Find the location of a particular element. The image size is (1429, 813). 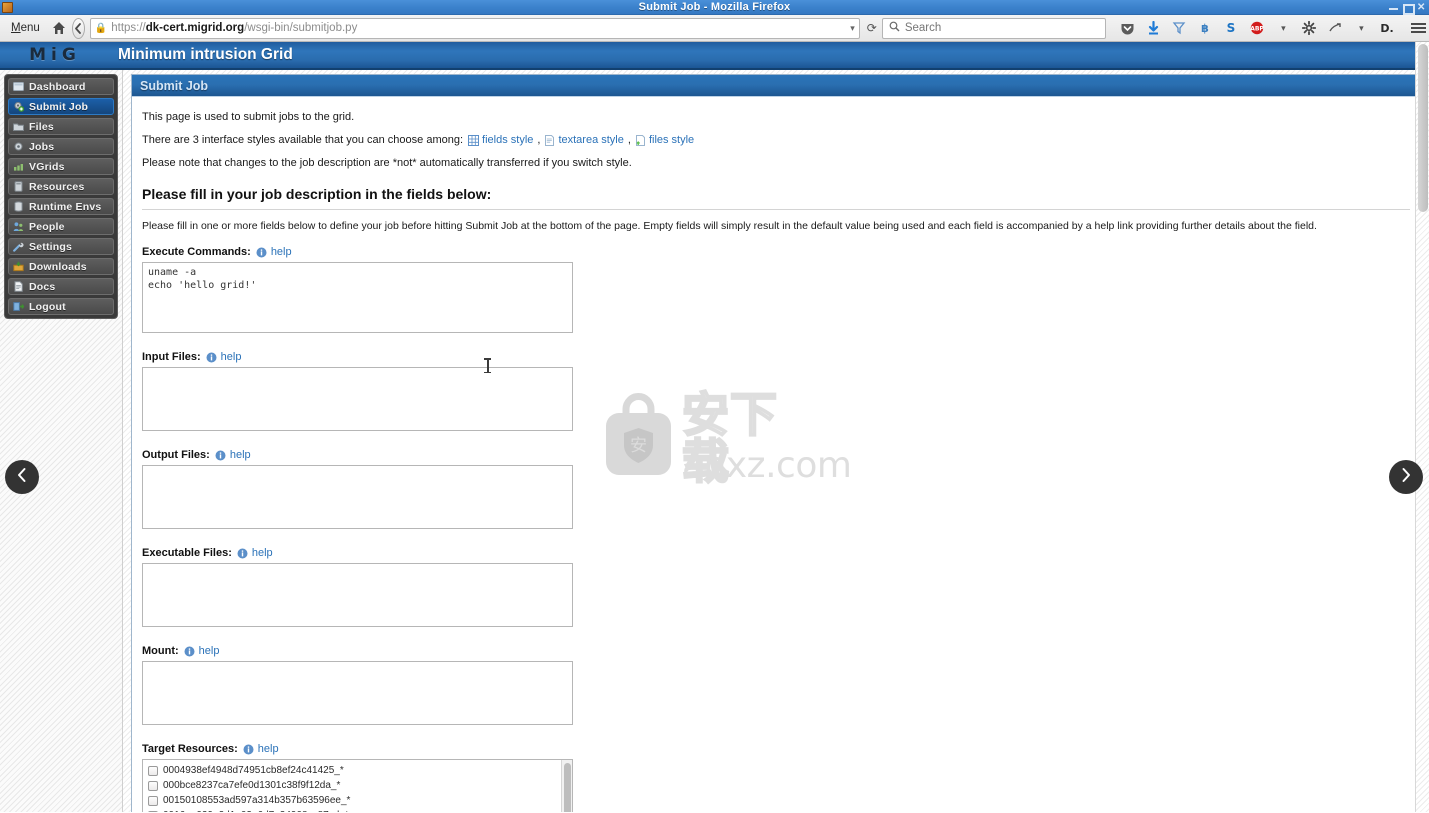

chevron-right-icon is located at coordinates (1406, 477).